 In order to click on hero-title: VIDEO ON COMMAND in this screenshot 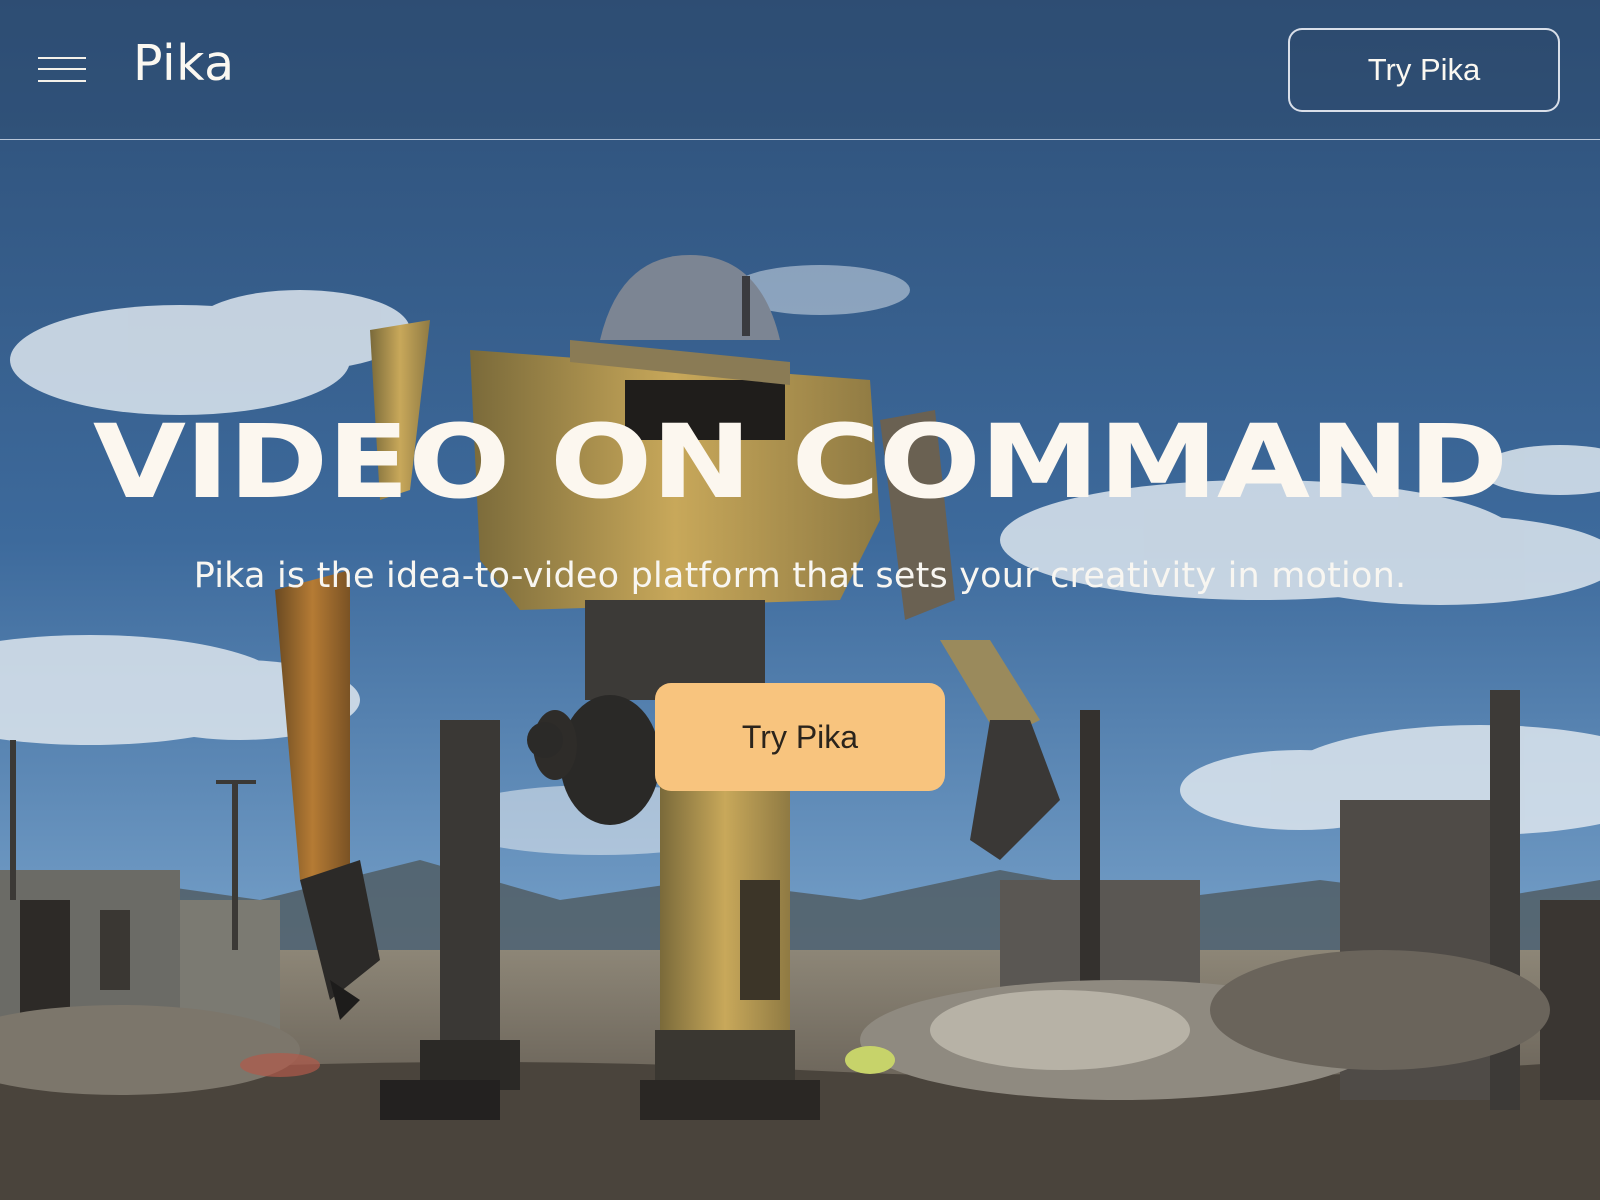, I will do `click(800, 462)`.